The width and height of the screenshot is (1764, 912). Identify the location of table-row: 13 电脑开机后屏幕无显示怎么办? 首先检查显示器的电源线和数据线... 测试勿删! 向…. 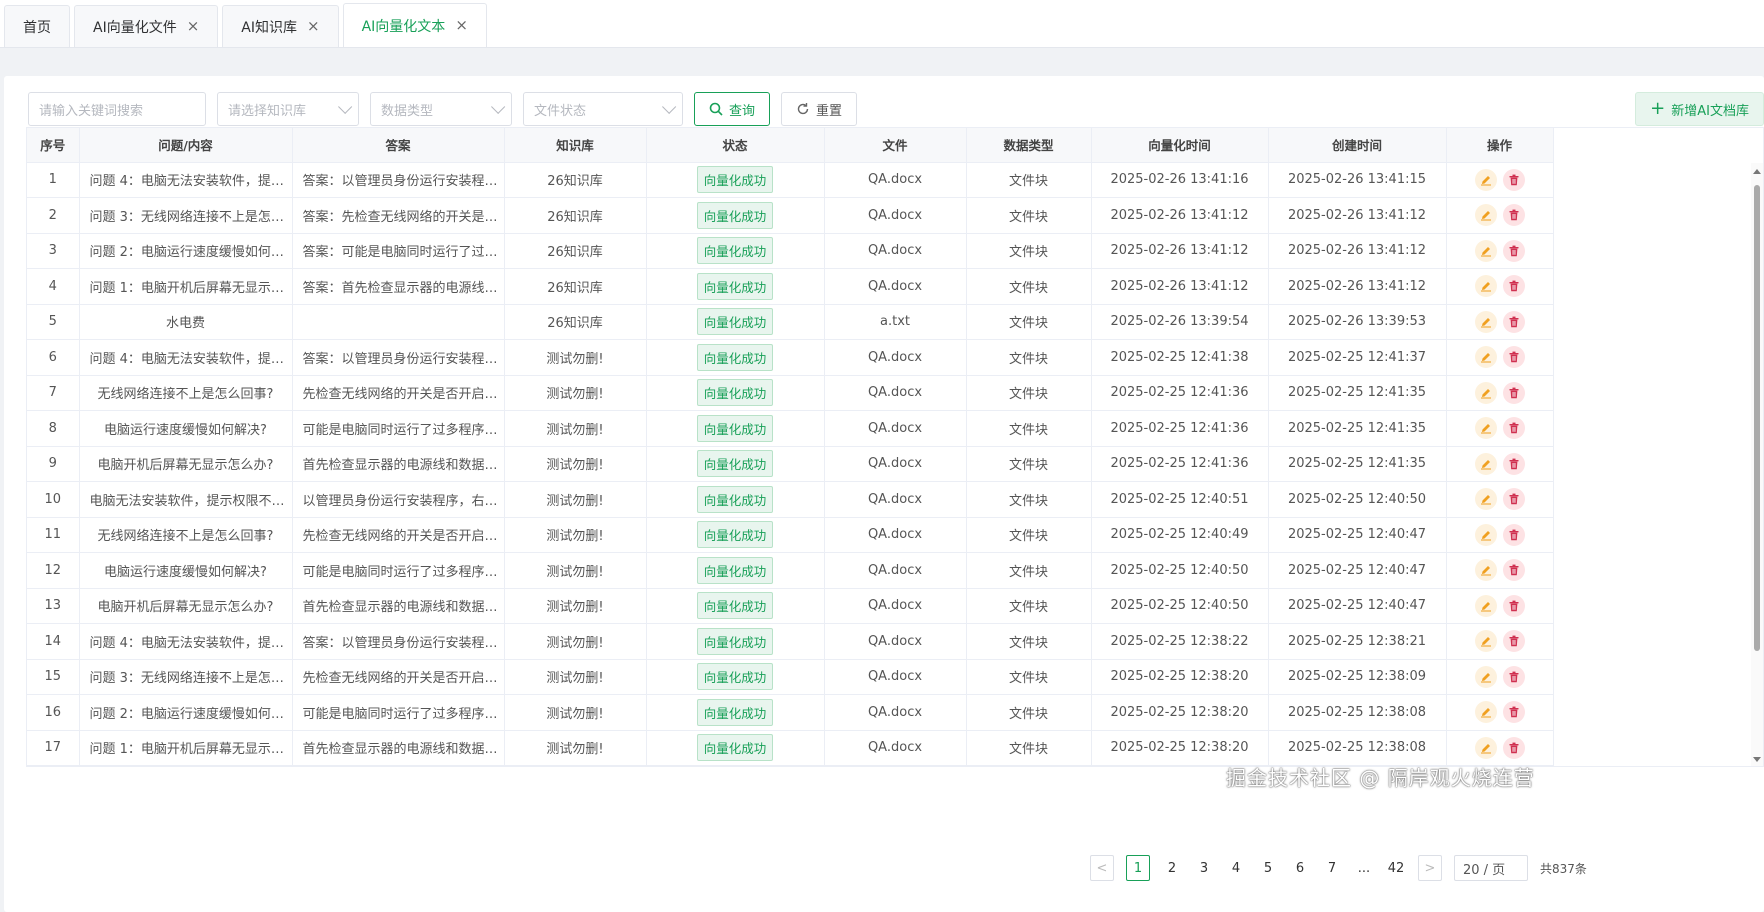
(790, 606).